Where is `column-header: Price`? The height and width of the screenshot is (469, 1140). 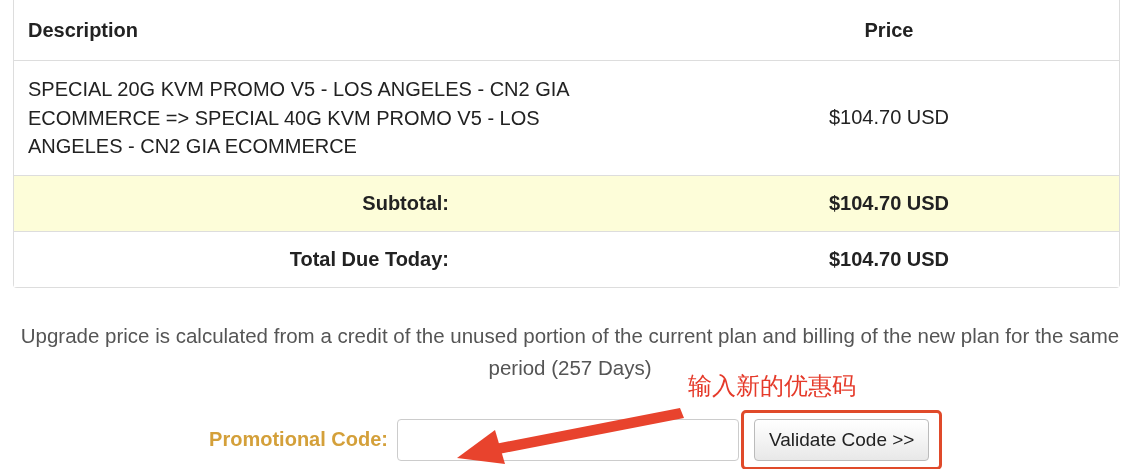 column-header: Price is located at coordinates (889, 30).